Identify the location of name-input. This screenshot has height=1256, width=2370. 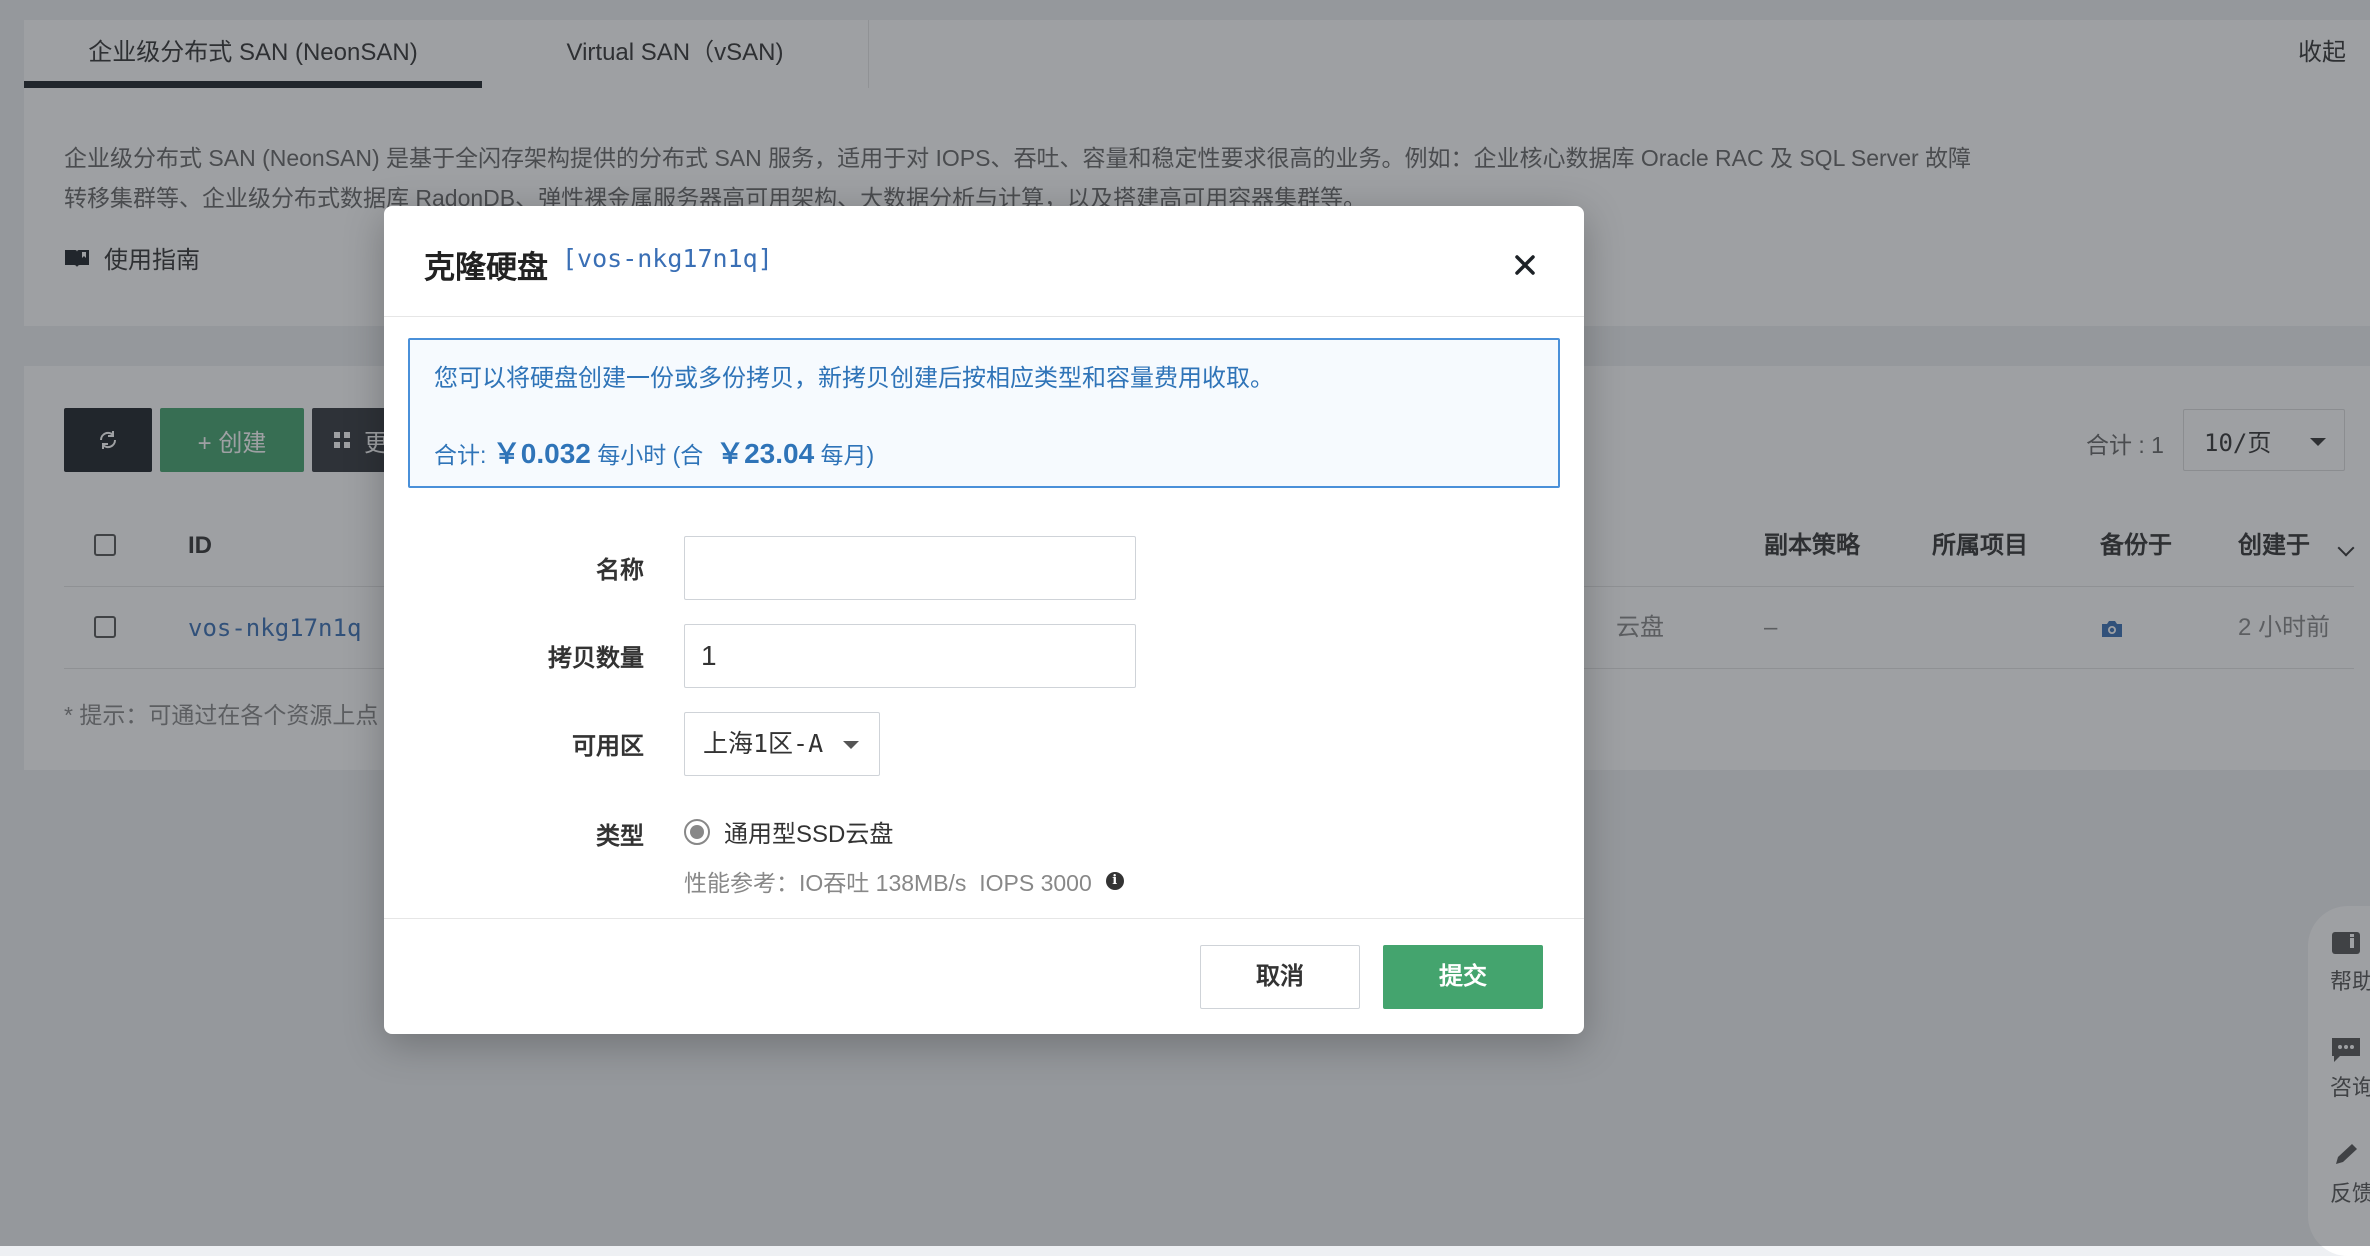
(910, 568).